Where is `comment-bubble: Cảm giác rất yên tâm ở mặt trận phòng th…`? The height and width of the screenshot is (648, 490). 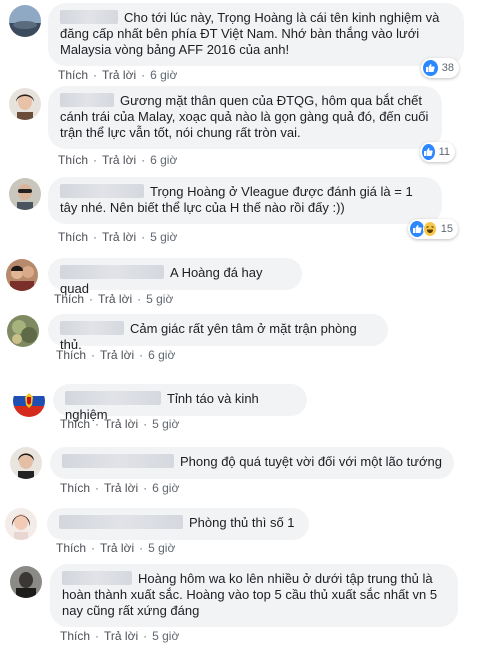
comment-bubble: Cảm giác rất yên tâm ở mặt trận phòng th… is located at coordinates (218, 333).